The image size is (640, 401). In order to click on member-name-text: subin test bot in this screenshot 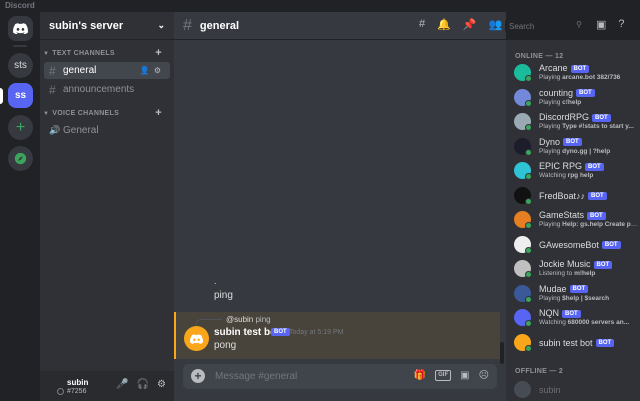, I will do `click(566, 342)`.